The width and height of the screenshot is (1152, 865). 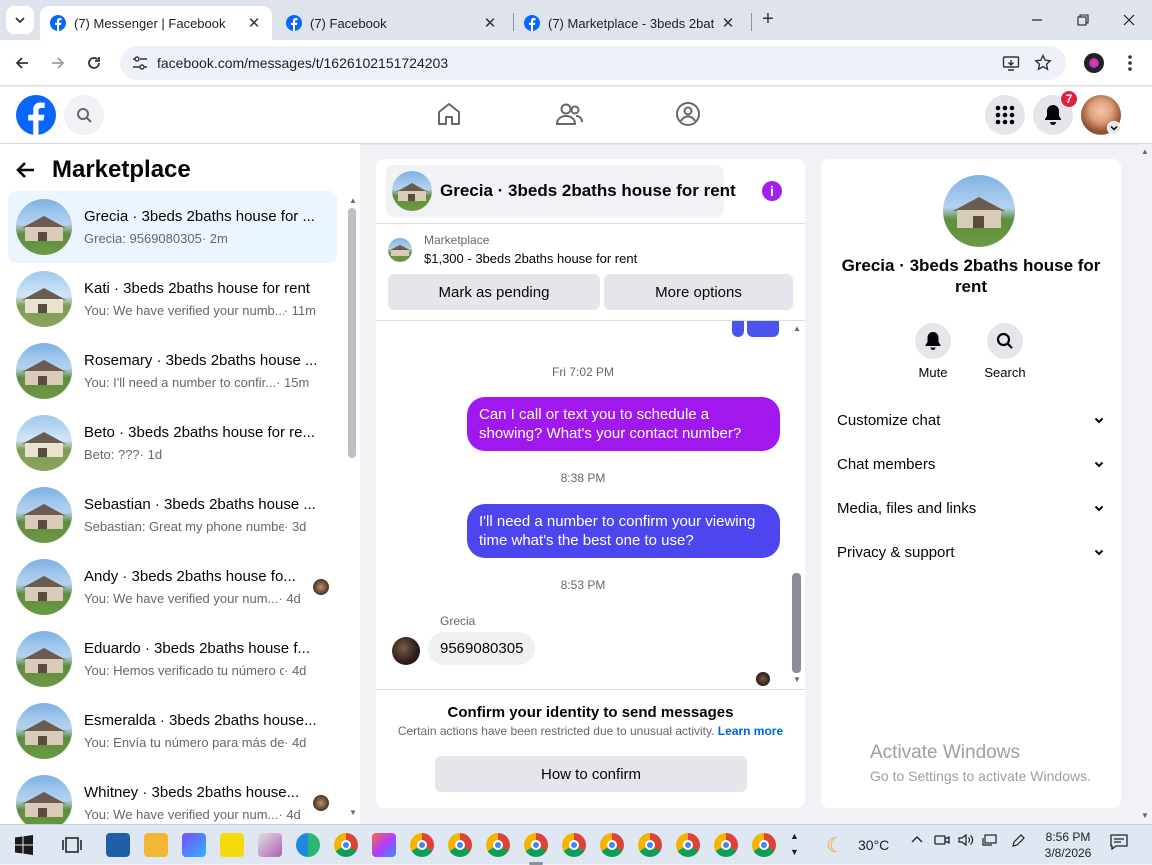 I want to click on back-arrow-icon, so click(x=26, y=170).